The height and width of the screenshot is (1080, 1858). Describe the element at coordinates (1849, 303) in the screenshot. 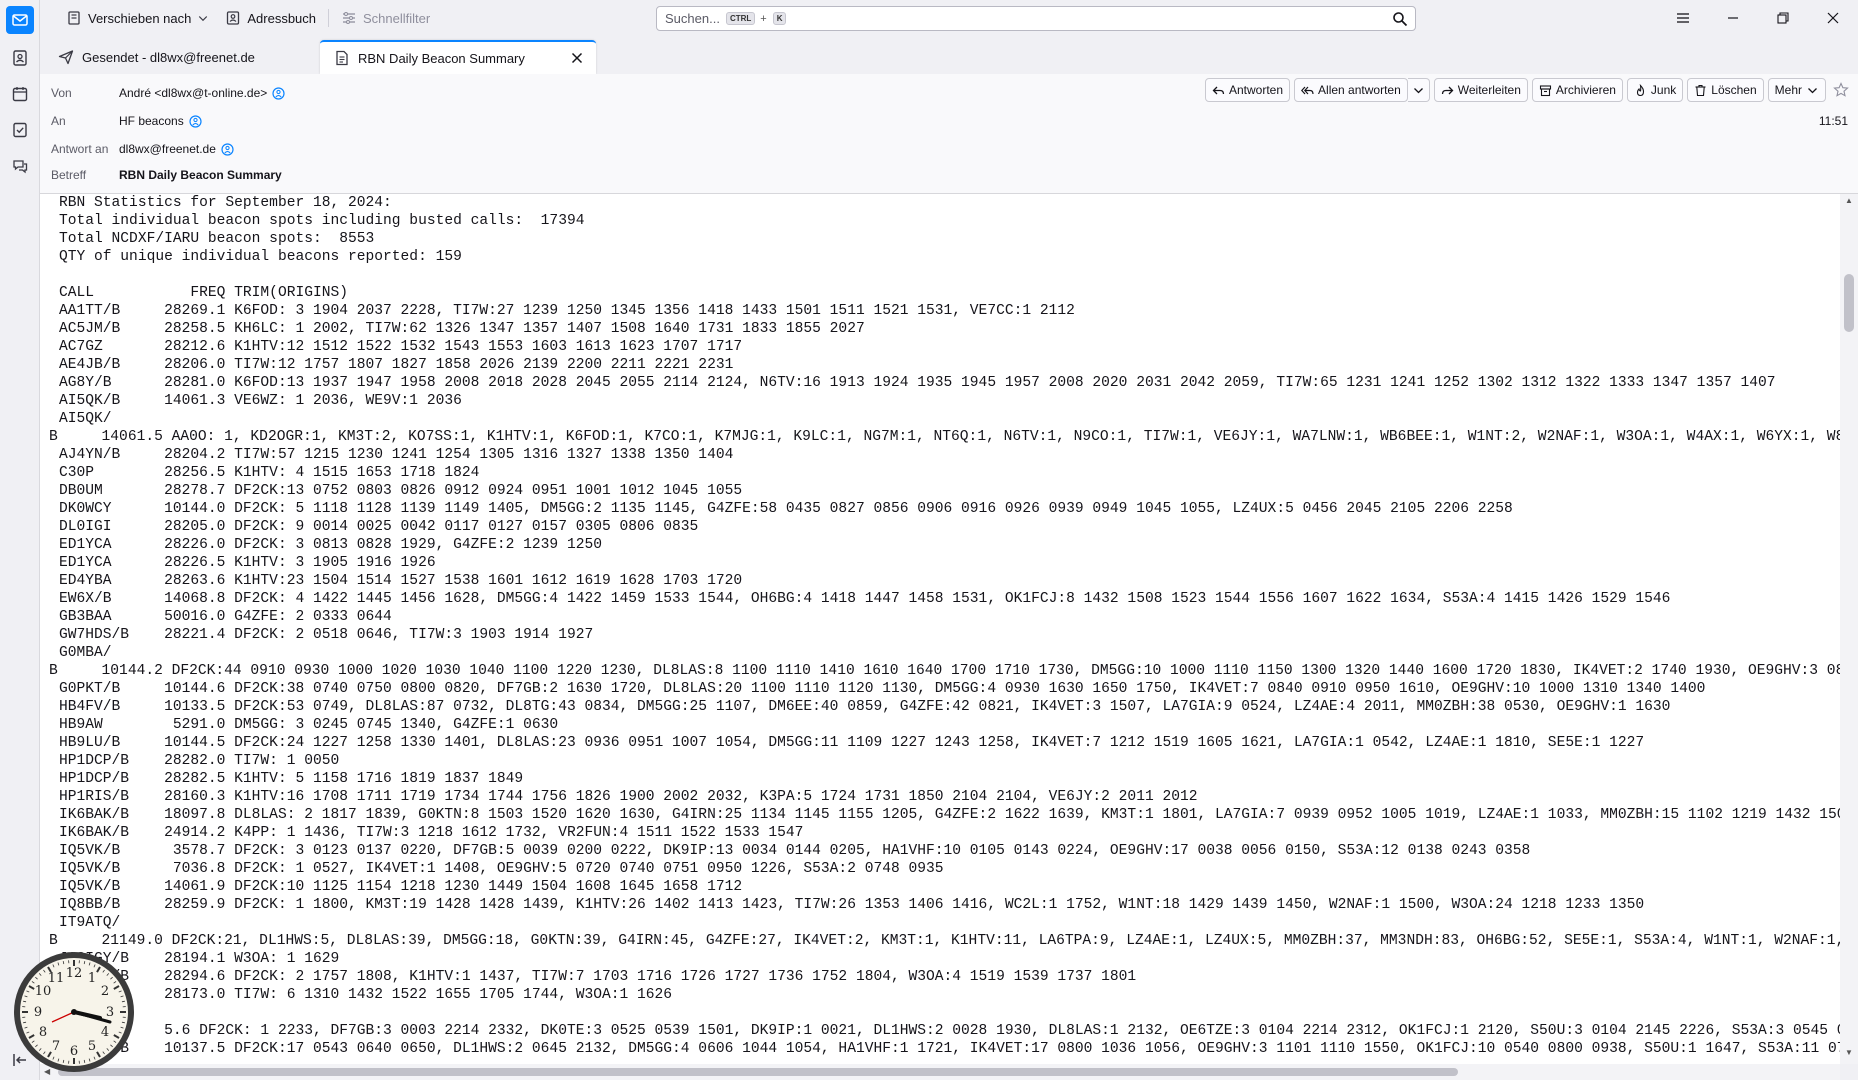

I see `vertical-scroll-thumb` at that location.